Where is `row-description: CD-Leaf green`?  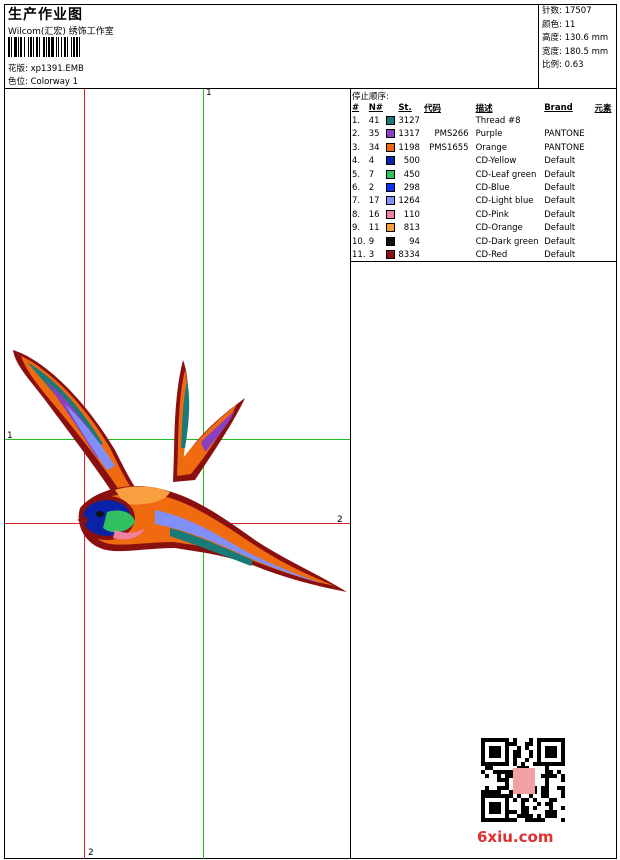 row-description: CD-Leaf green is located at coordinates (506, 174).